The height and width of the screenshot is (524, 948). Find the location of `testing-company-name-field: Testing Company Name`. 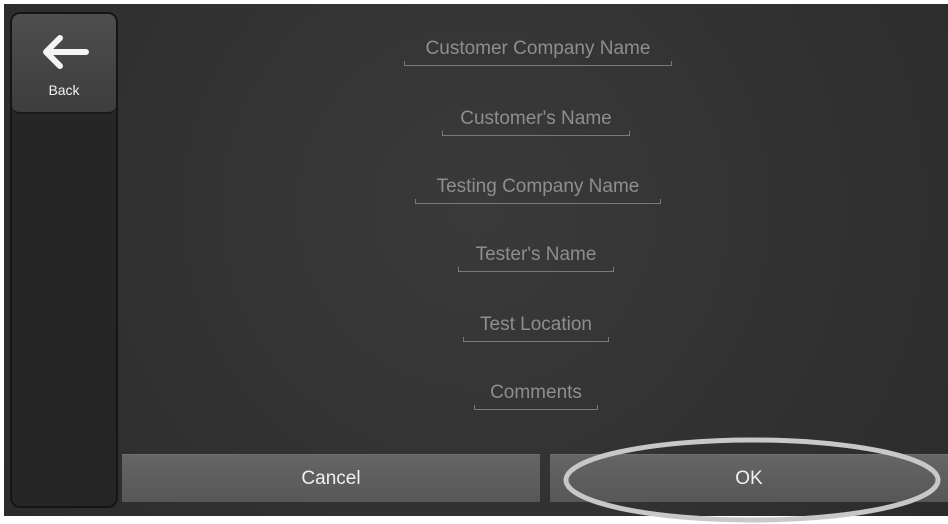

testing-company-name-field: Testing Company Name is located at coordinates (538, 188).